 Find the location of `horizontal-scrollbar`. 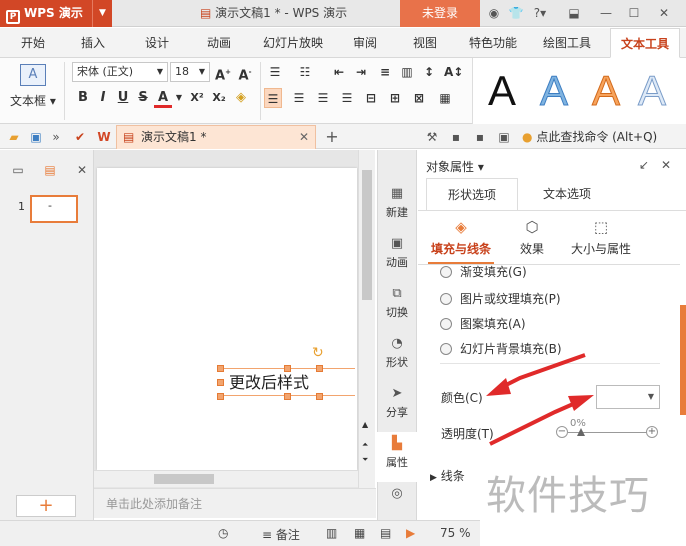

horizontal-scrollbar is located at coordinates (226, 478).